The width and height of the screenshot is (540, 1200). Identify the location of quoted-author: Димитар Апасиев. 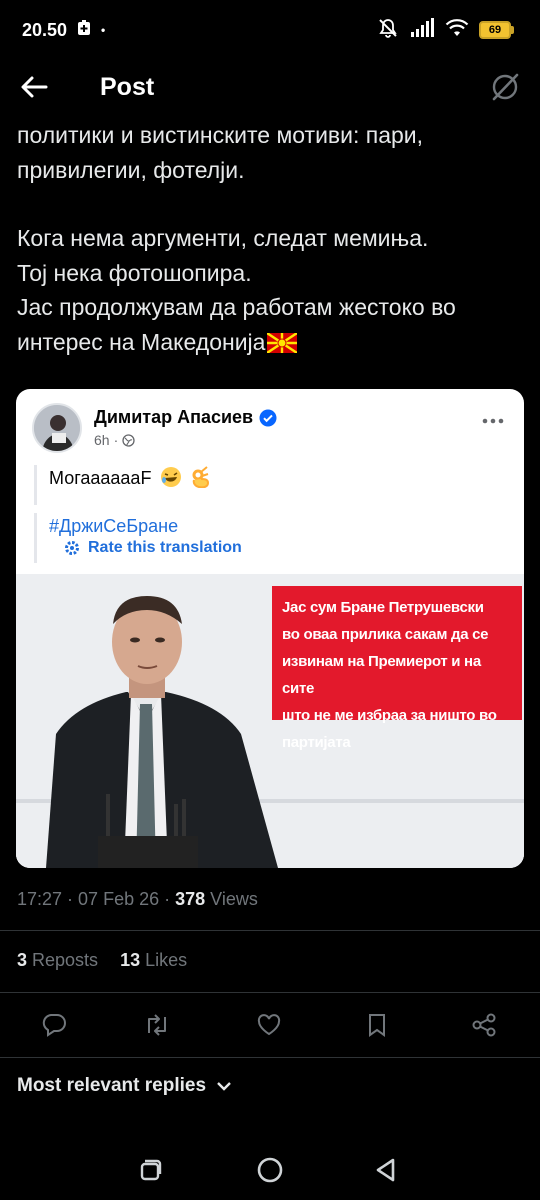
(174, 417).